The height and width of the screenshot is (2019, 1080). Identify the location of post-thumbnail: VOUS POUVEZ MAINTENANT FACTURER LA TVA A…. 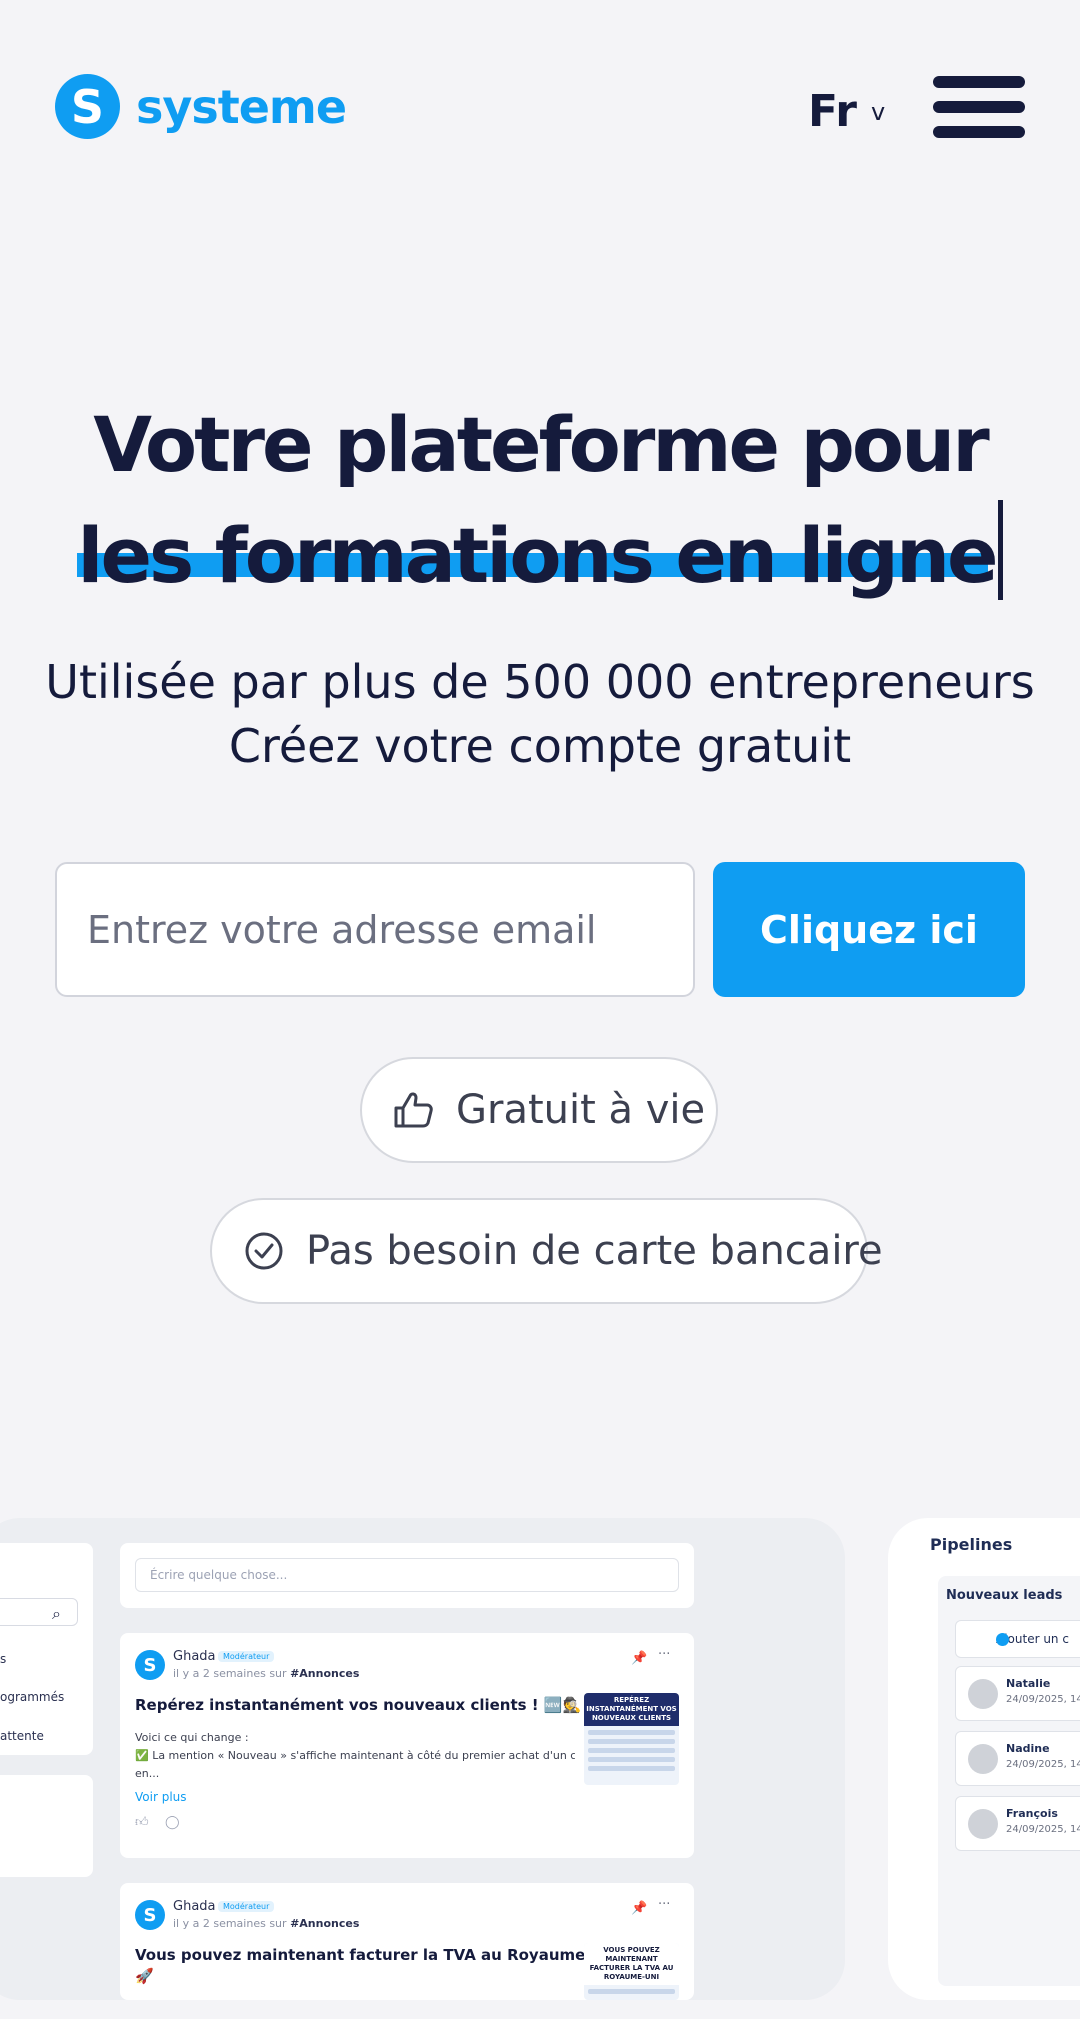
(631, 1971).